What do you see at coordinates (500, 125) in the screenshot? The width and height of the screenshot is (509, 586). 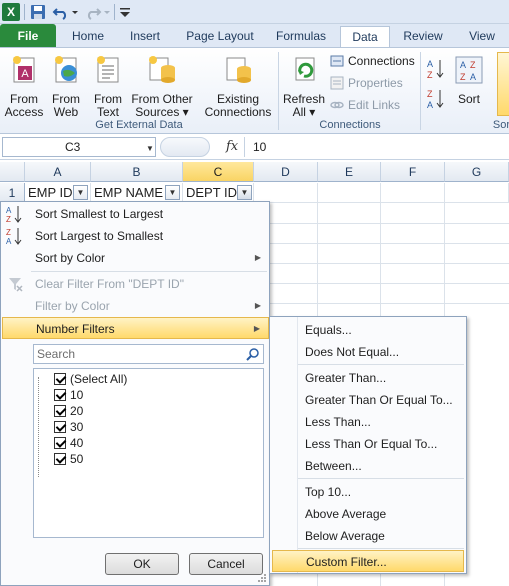 I see `group-label-sort: Sort` at bounding box center [500, 125].